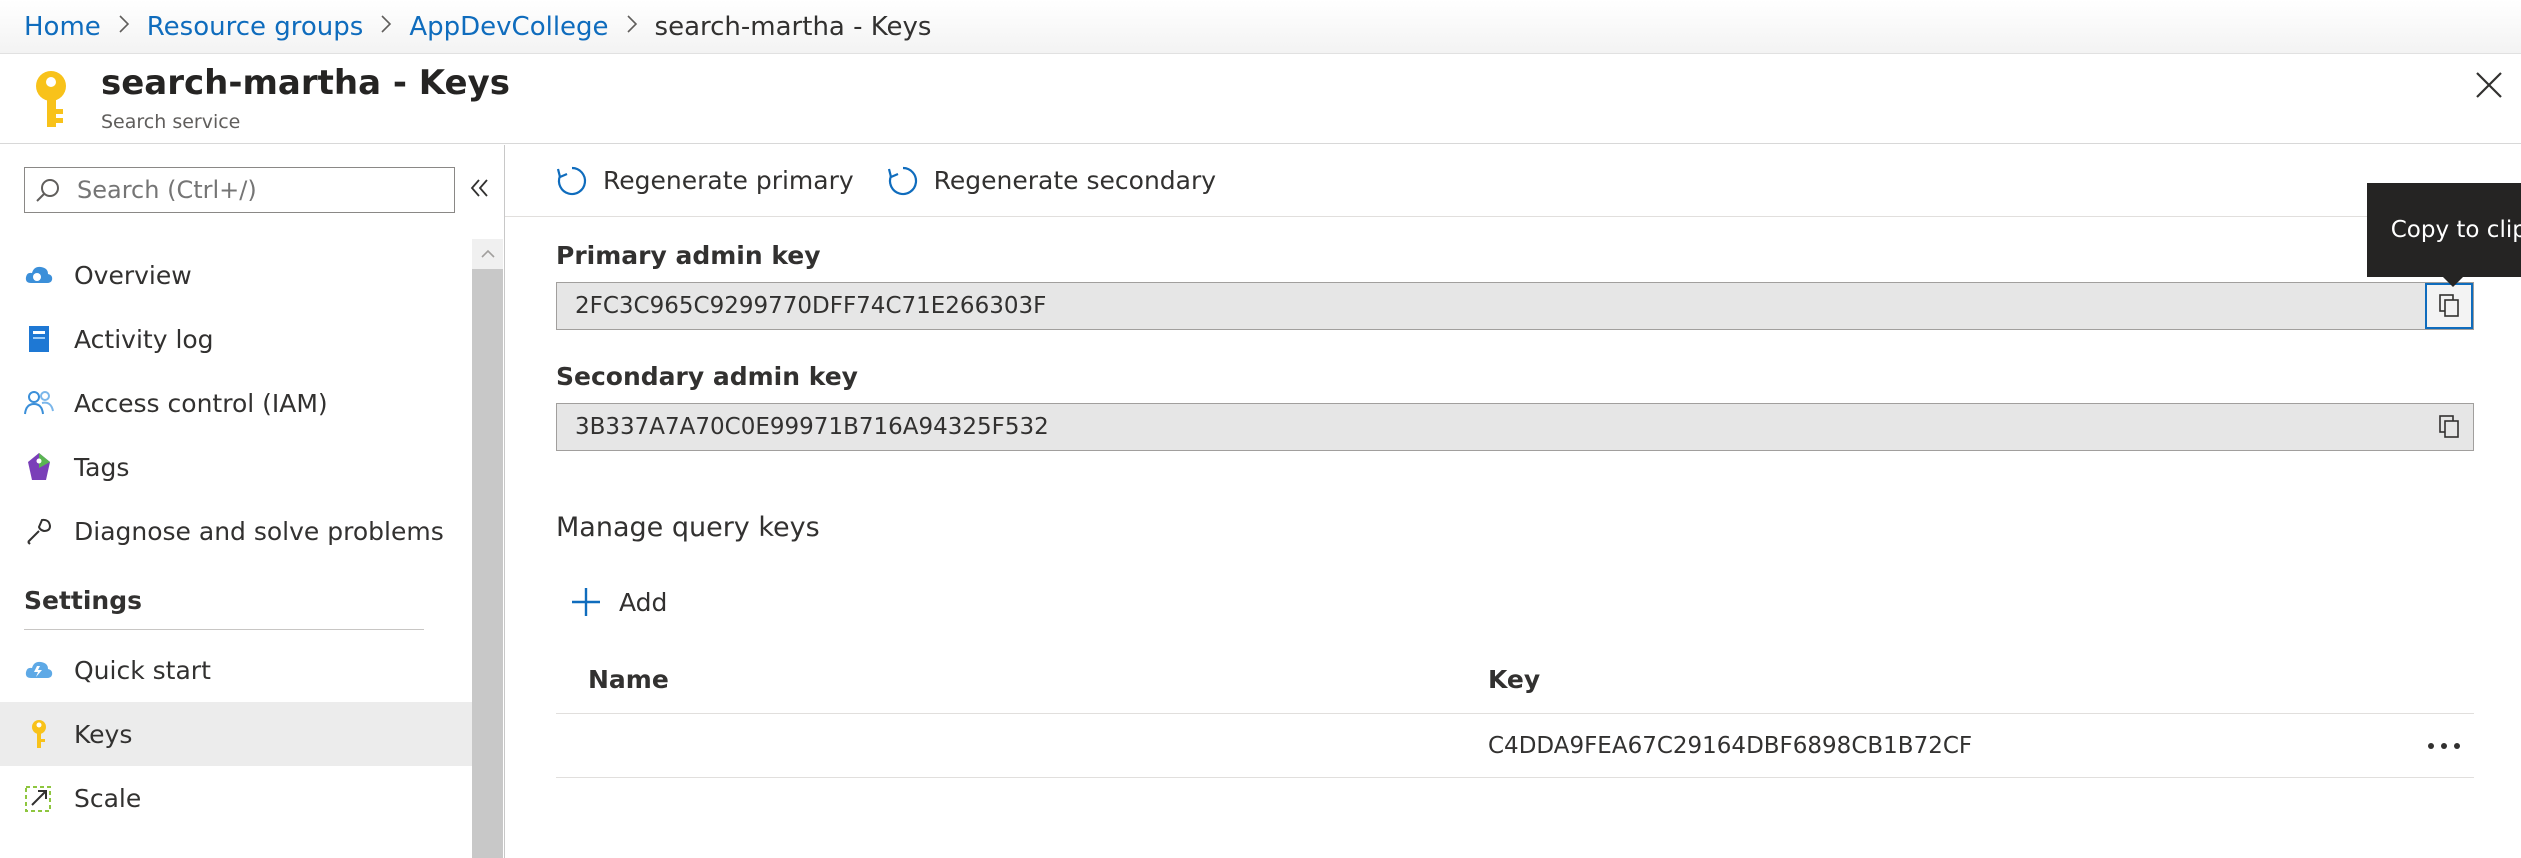  I want to click on column-header-name: Name, so click(1022, 679).